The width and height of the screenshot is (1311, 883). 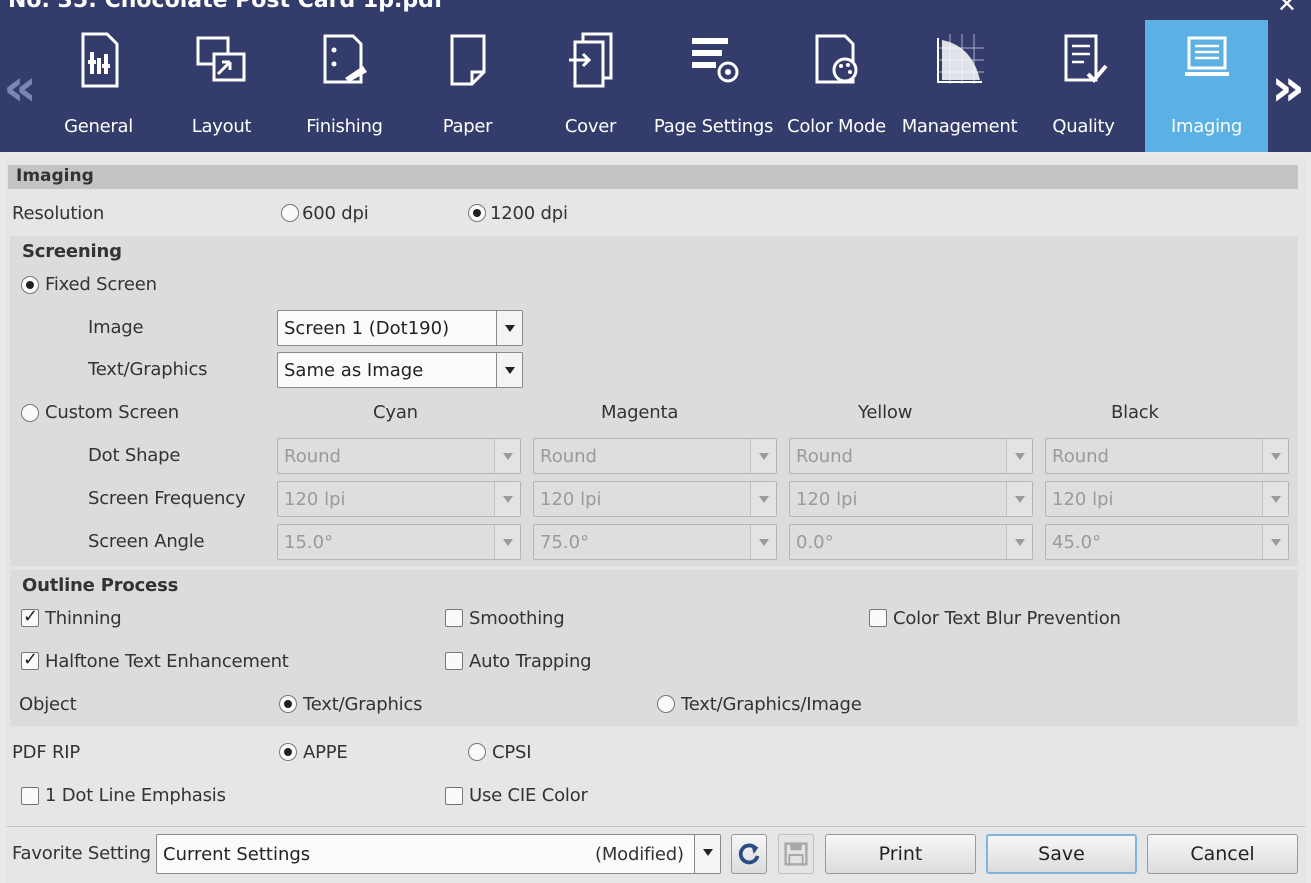 I want to click on dot-line-emphasis-checkbox, so click(x=30, y=796).